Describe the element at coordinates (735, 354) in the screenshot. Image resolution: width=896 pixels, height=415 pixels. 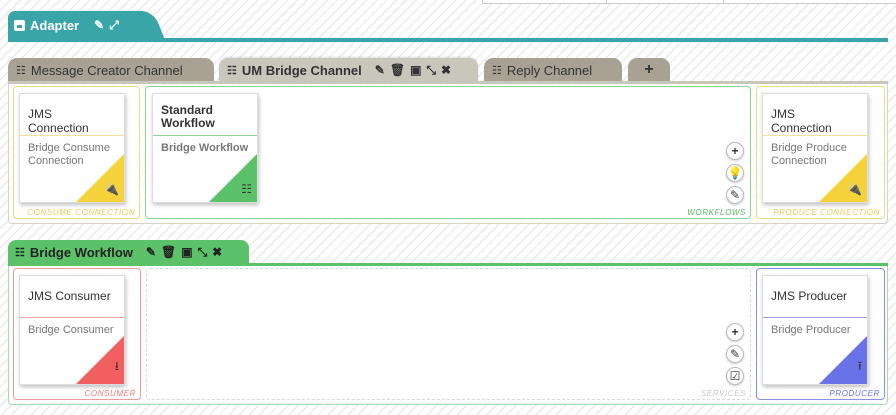
I see `edit-service-button: ✎` at that location.